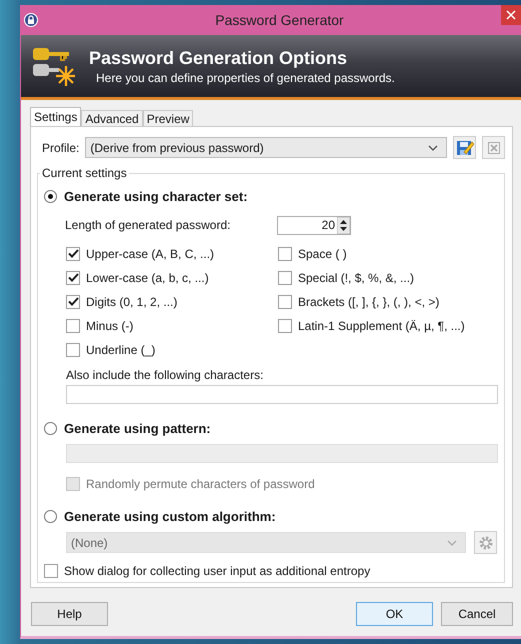  Describe the element at coordinates (69, 614) in the screenshot. I see `dialog-button: Help` at that location.